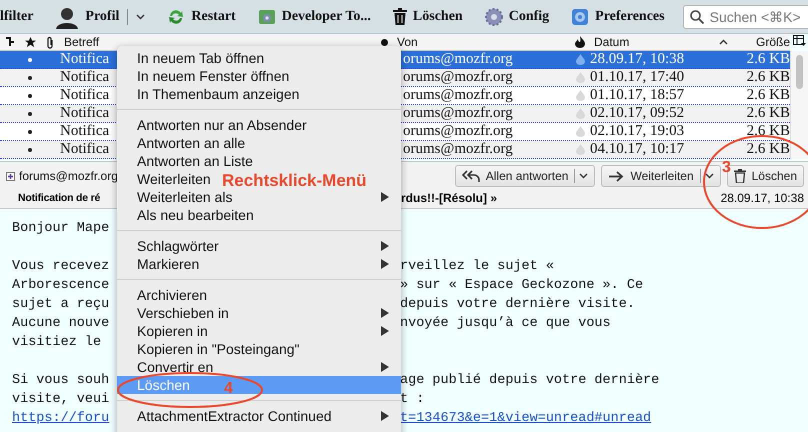  I want to click on body-text: rveillez le sujet «, so click(477, 266).